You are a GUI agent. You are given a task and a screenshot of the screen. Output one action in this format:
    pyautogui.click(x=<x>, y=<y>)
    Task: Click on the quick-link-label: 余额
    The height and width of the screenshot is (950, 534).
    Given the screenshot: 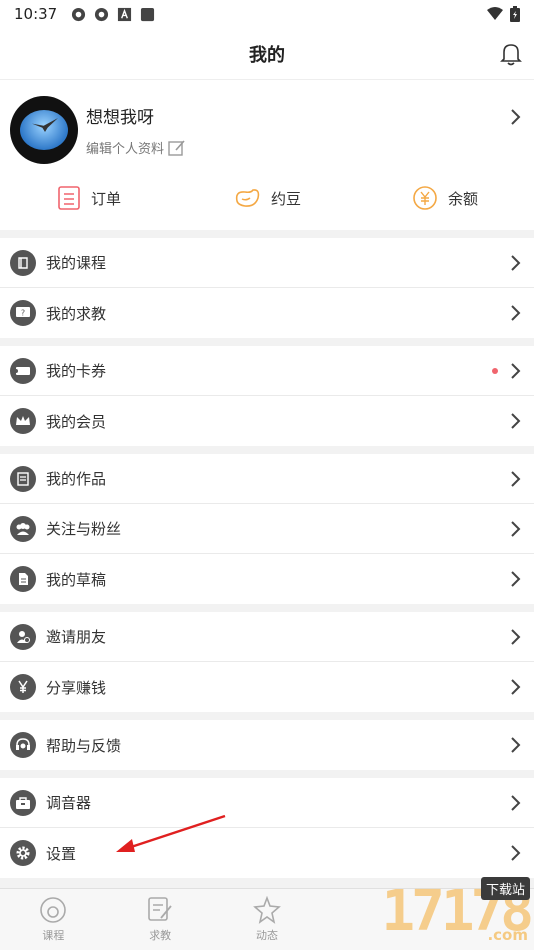 What is the action you would take?
    pyautogui.click(x=462, y=198)
    